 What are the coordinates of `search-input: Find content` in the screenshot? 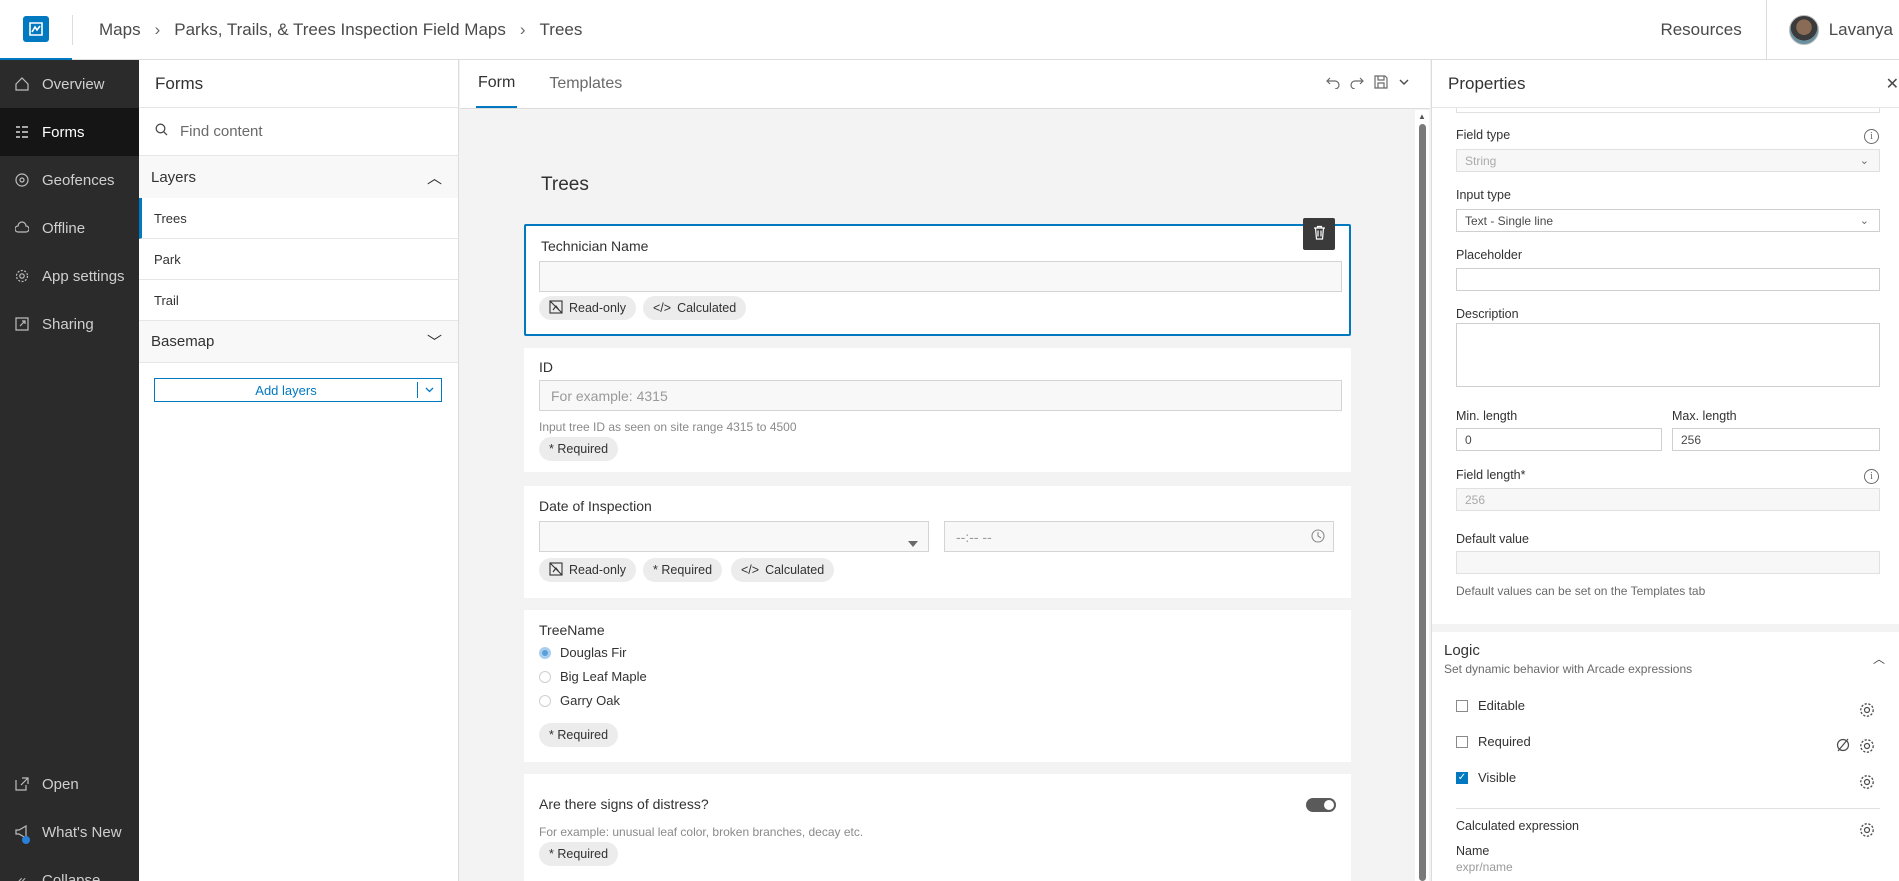 It's located at (221, 131).